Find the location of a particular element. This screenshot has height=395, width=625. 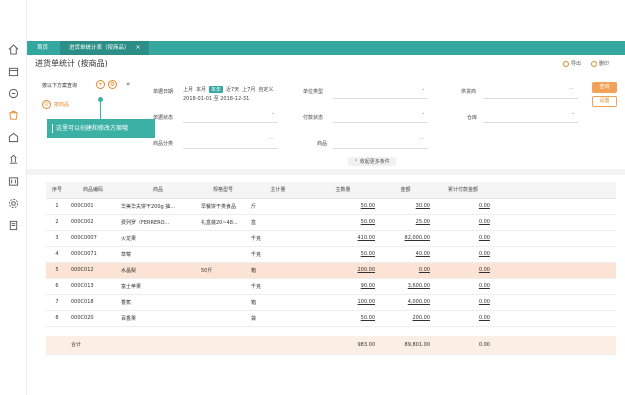

cell-amount: 3,600.00 is located at coordinates (405, 286).